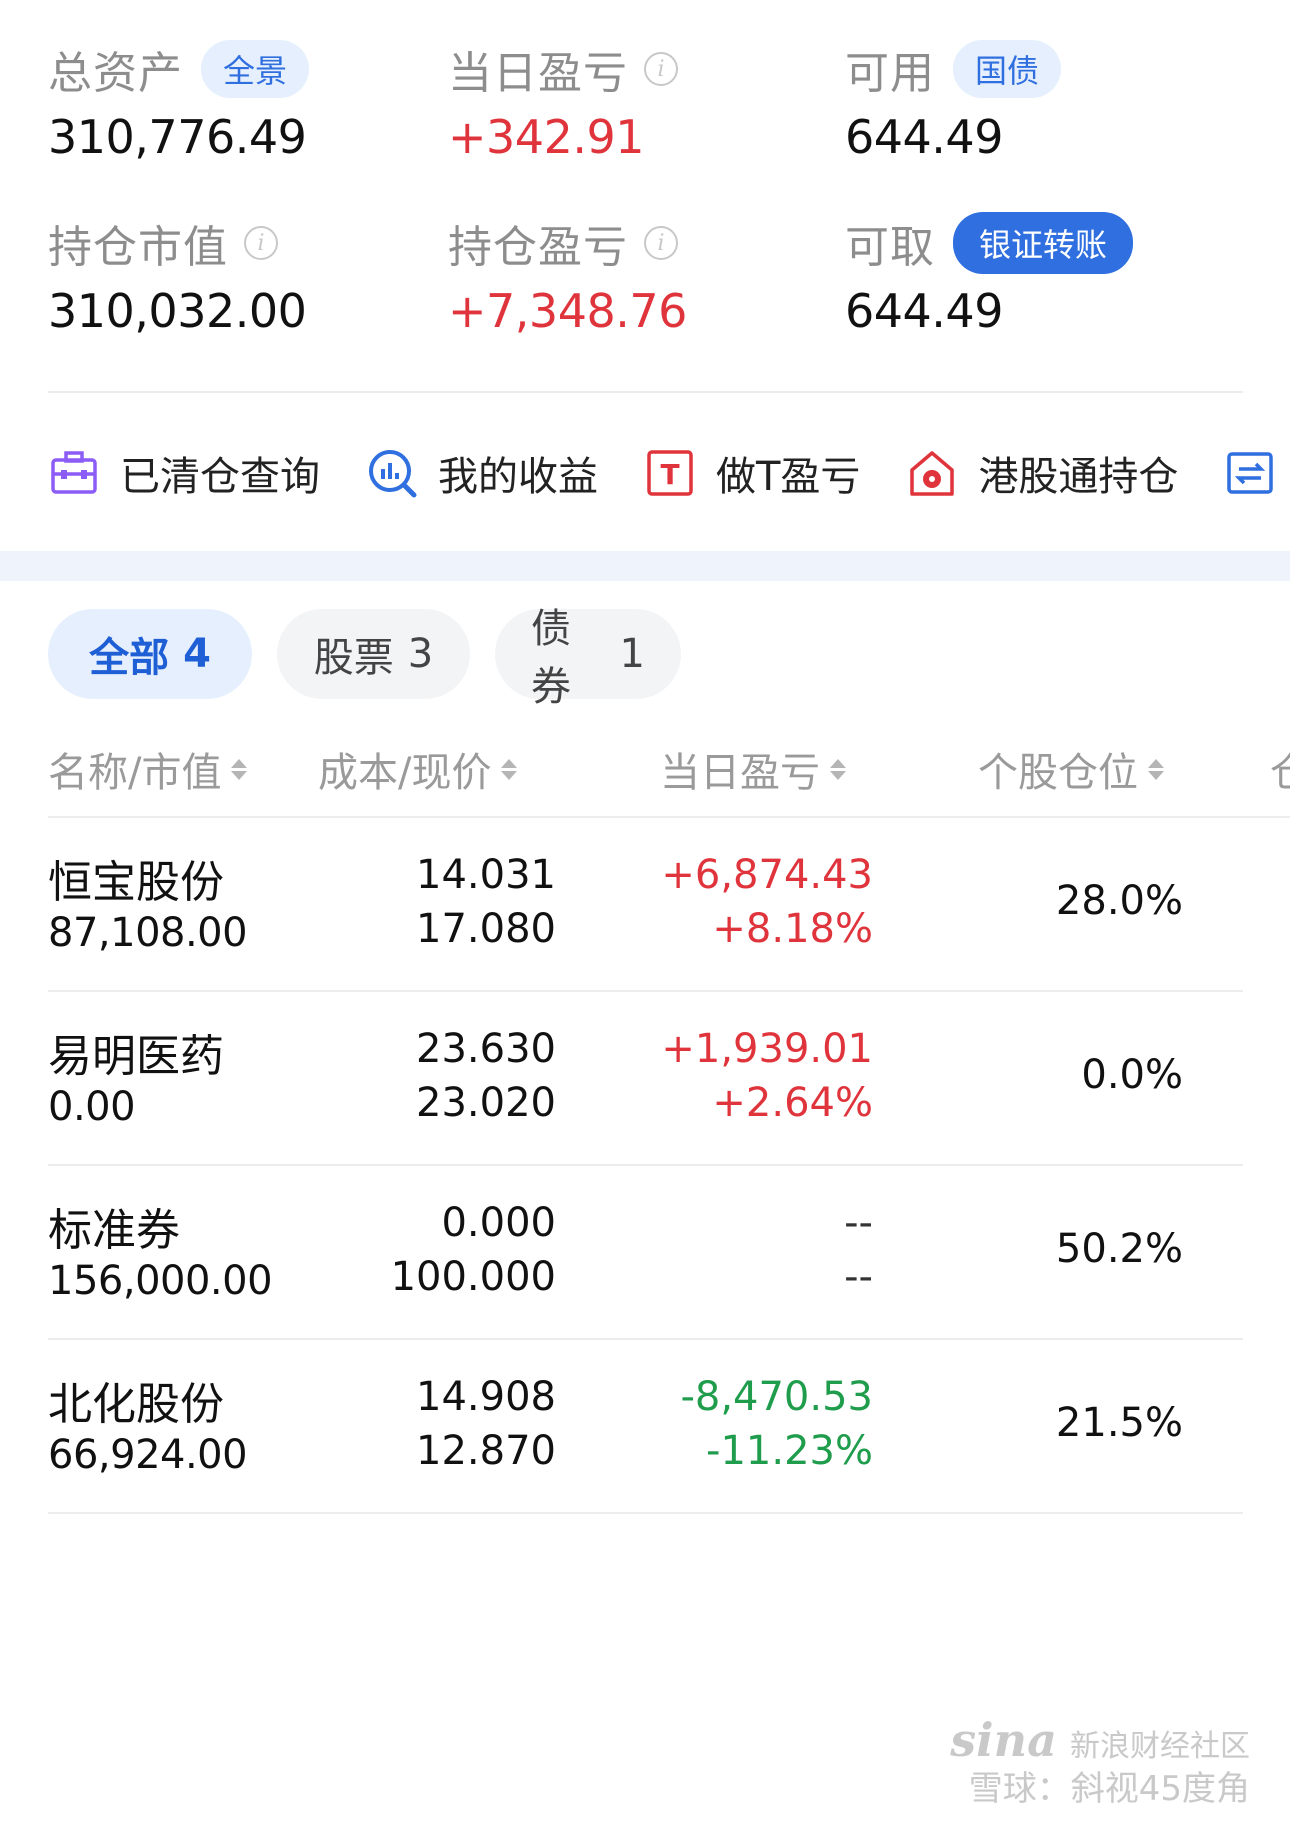  I want to click on stock-daily-pl-pct: +2.64%, so click(792, 1103).